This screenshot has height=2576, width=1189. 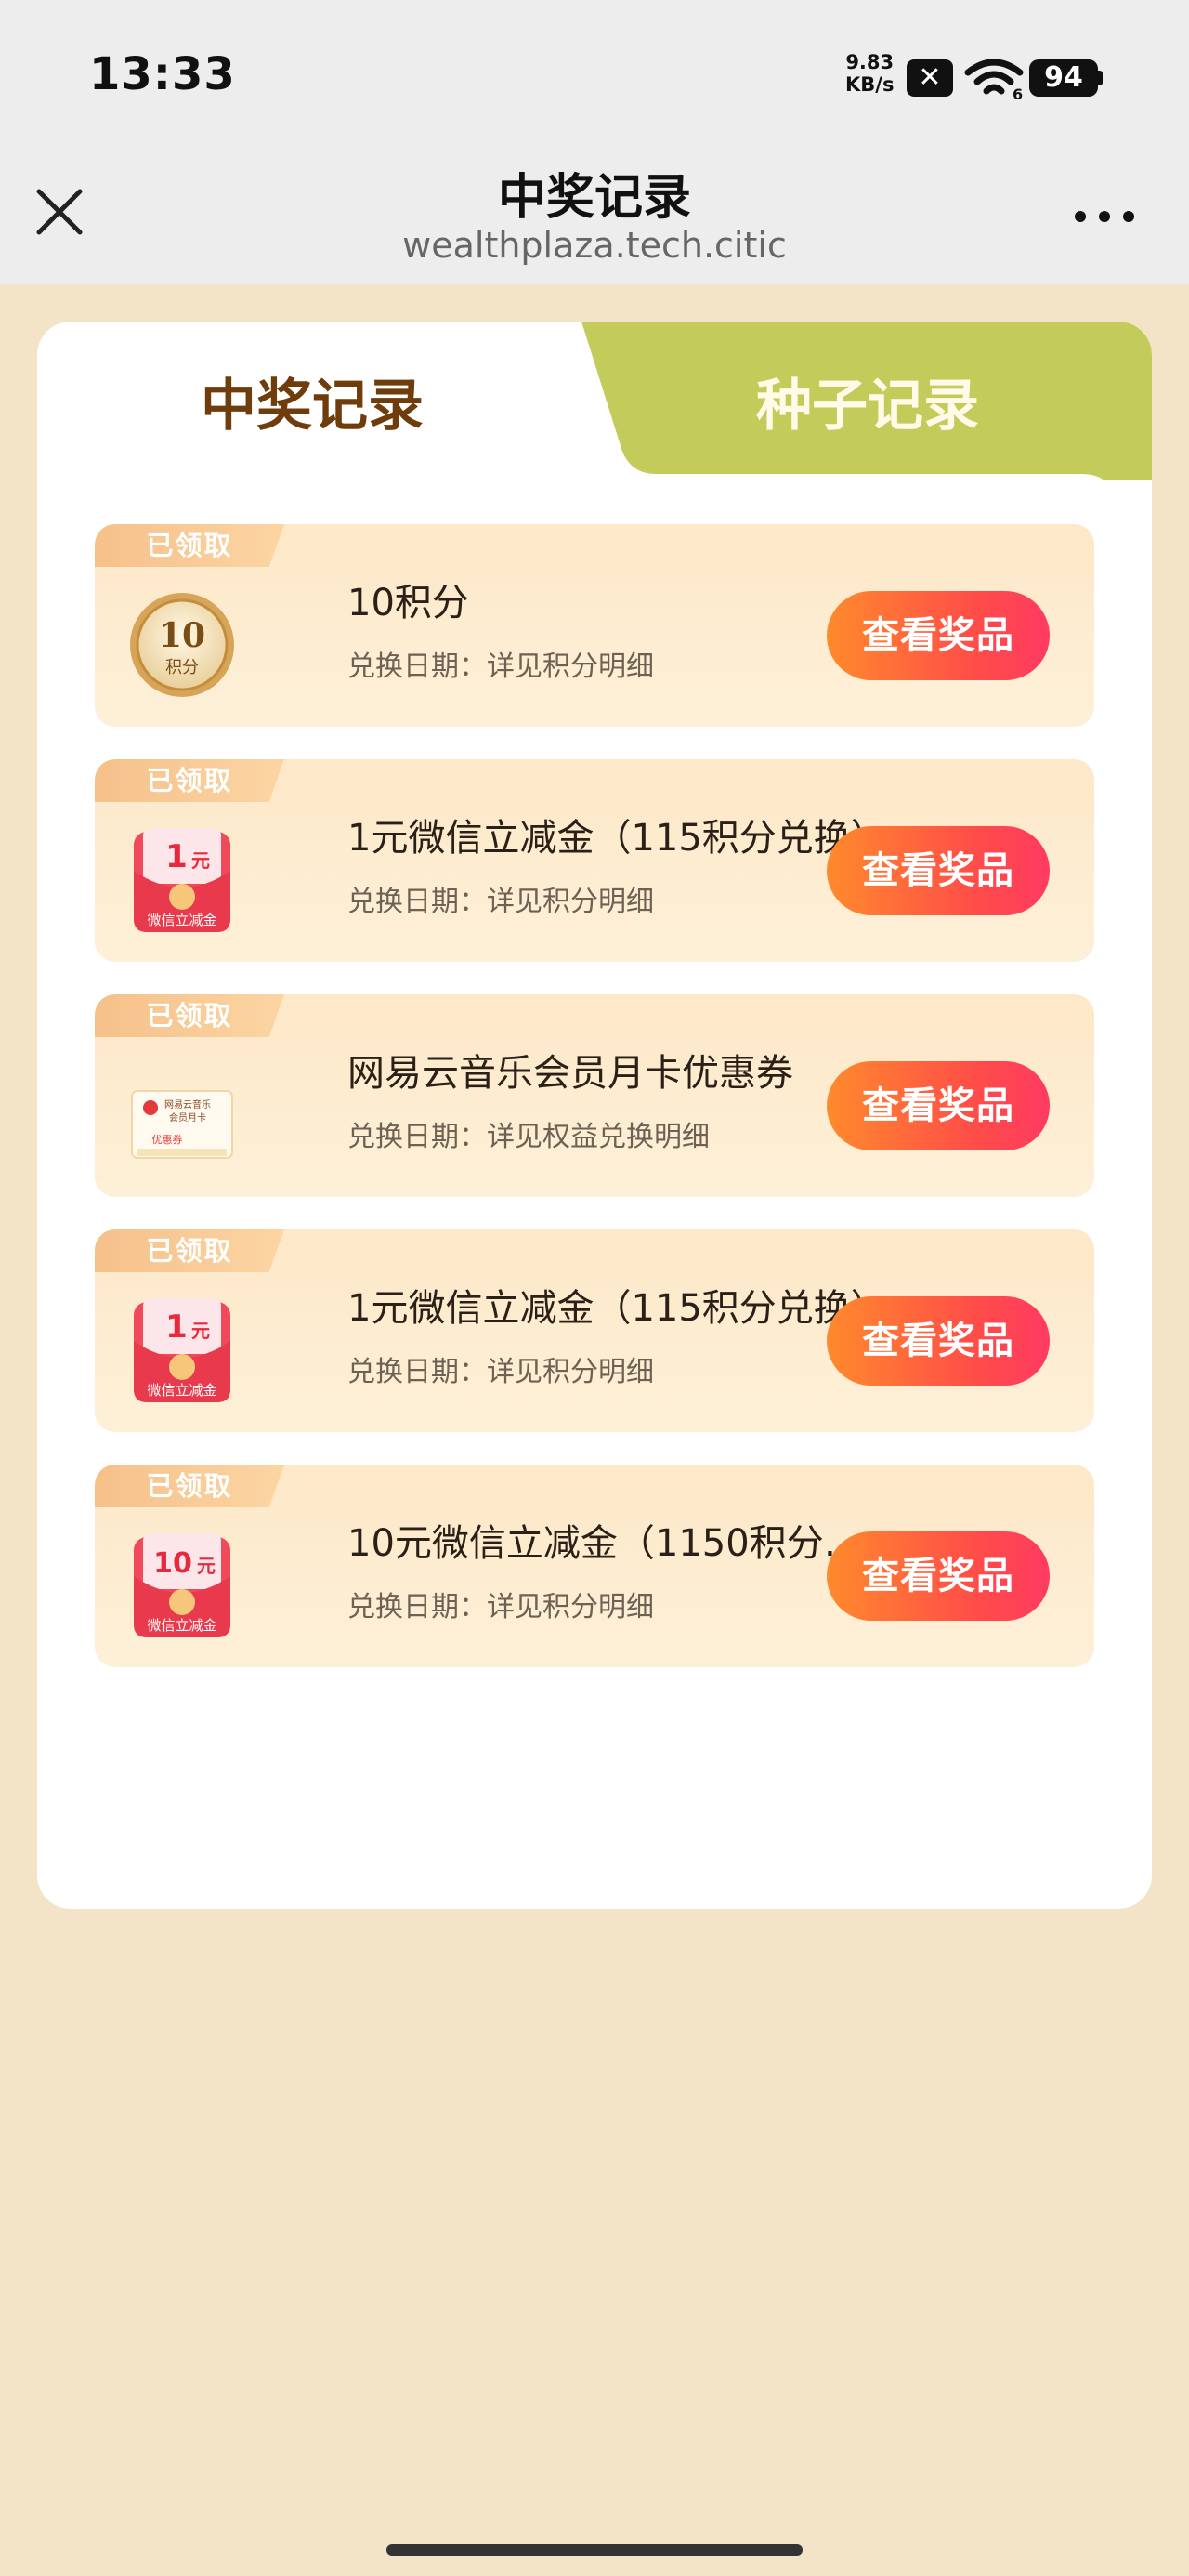 I want to click on network-speed: 9.83 KB/s, so click(x=869, y=73).